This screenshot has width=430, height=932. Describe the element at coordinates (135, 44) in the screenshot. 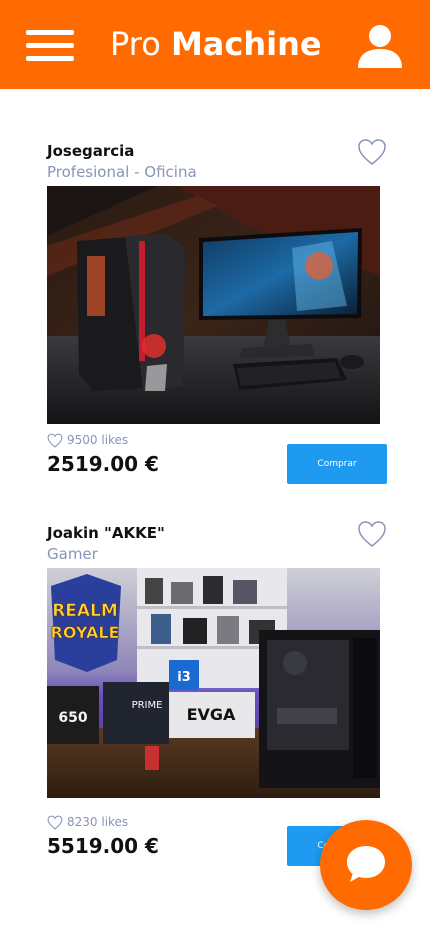

I see `app-title-light: Pro` at that location.